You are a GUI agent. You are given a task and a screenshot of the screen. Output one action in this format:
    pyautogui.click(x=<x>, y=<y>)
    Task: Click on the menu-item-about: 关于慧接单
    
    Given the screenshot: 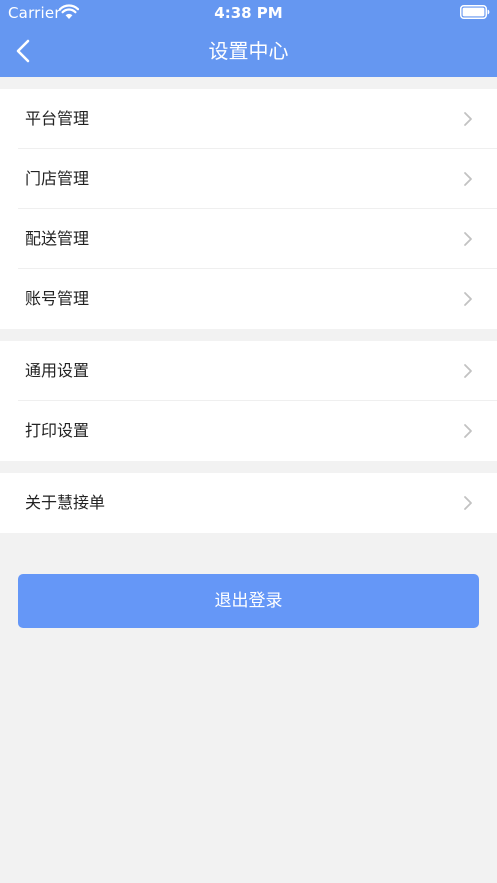 What is the action you would take?
    pyautogui.click(x=248, y=503)
    